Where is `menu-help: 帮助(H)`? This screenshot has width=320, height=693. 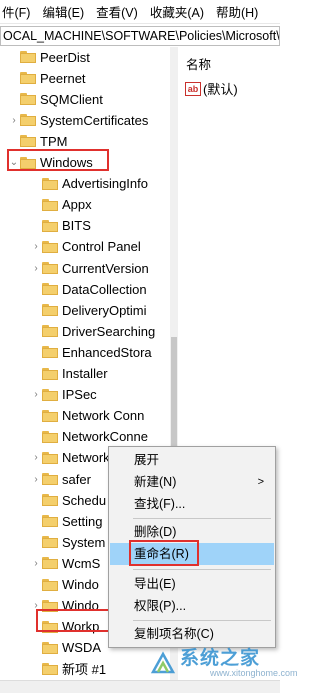
menu-help: 帮助(H) is located at coordinates (237, 11).